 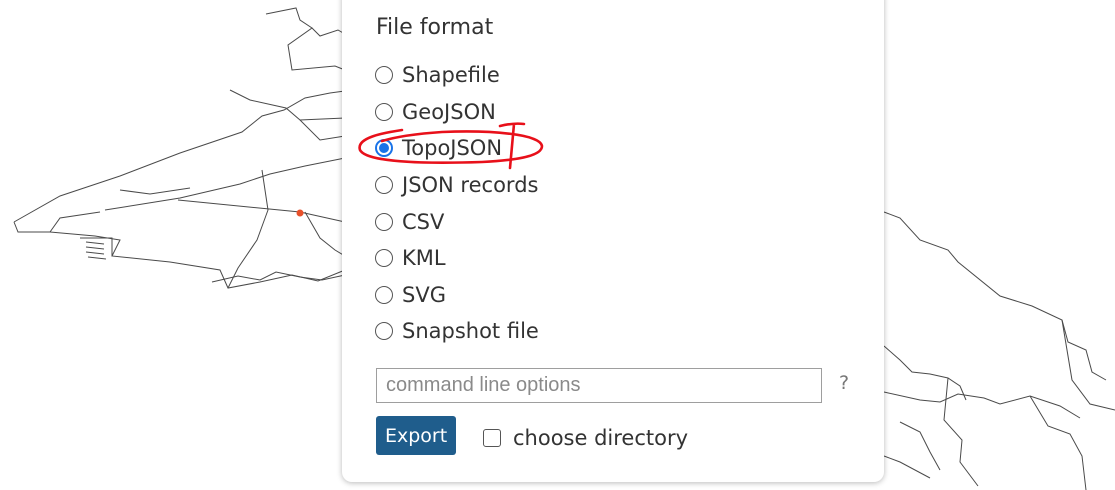 I want to click on choose-directory-label: choose directory, so click(x=601, y=438).